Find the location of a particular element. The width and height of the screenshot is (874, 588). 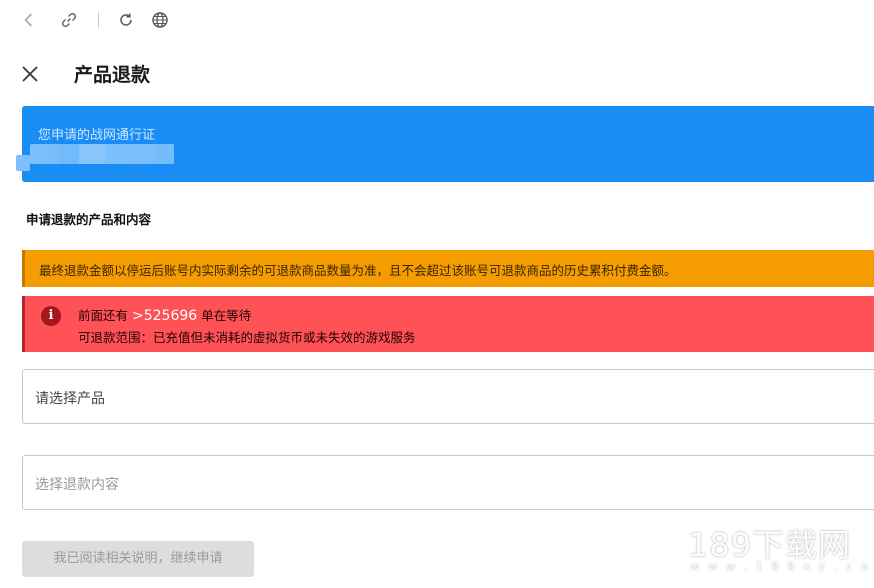

queue-suffix: 单在等待 is located at coordinates (226, 315).